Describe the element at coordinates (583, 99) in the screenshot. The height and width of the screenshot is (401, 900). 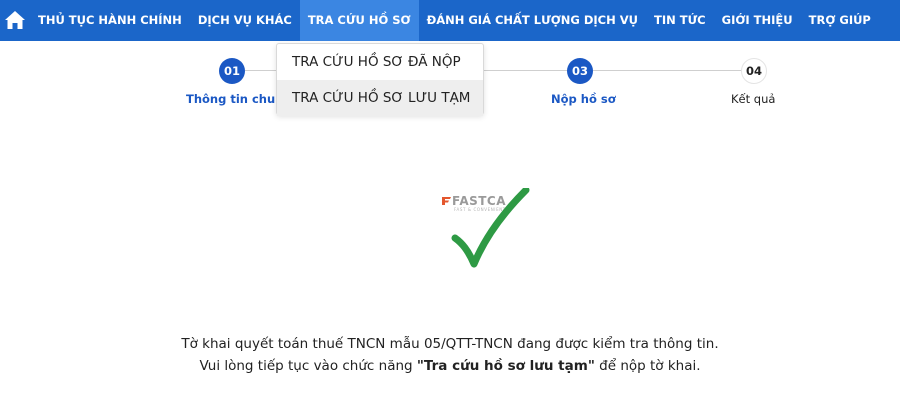
I see `step-03-label: Nộp hồ sơ` at that location.